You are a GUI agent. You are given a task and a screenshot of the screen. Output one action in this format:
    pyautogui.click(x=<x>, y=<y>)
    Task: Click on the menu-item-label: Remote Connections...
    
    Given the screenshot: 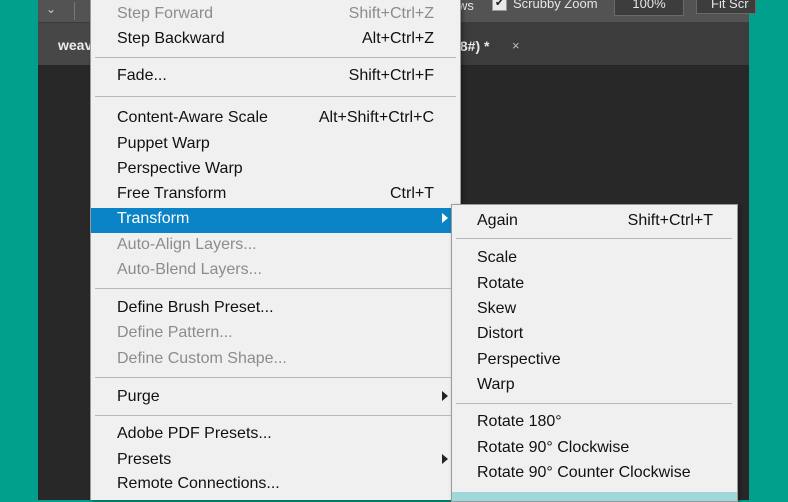 What is the action you would take?
    pyautogui.click(x=198, y=483)
    